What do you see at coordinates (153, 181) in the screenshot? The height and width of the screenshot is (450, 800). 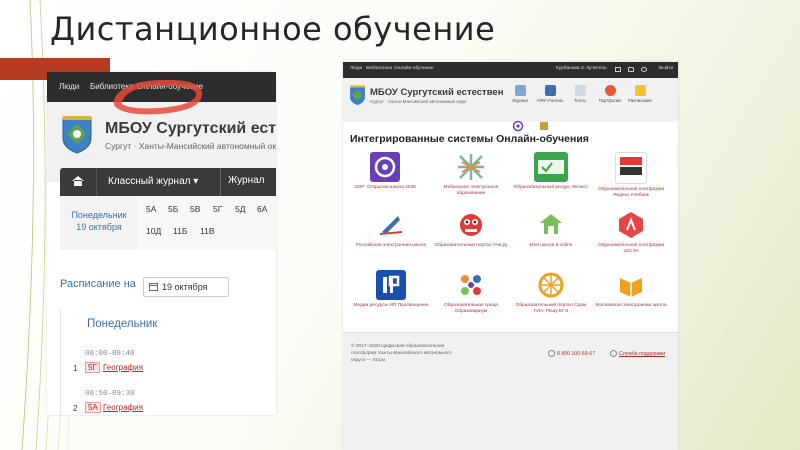 I see `journal-menu: Классный журнал ▾` at bounding box center [153, 181].